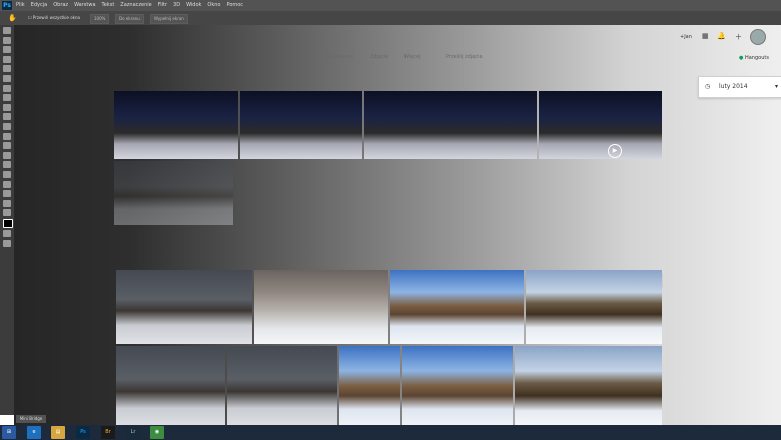 The image size is (781, 440). What do you see at coordinates (100, 19) in the screenshot?
I see `zoom-100-button: 100%` at bounding box center [100, 19].